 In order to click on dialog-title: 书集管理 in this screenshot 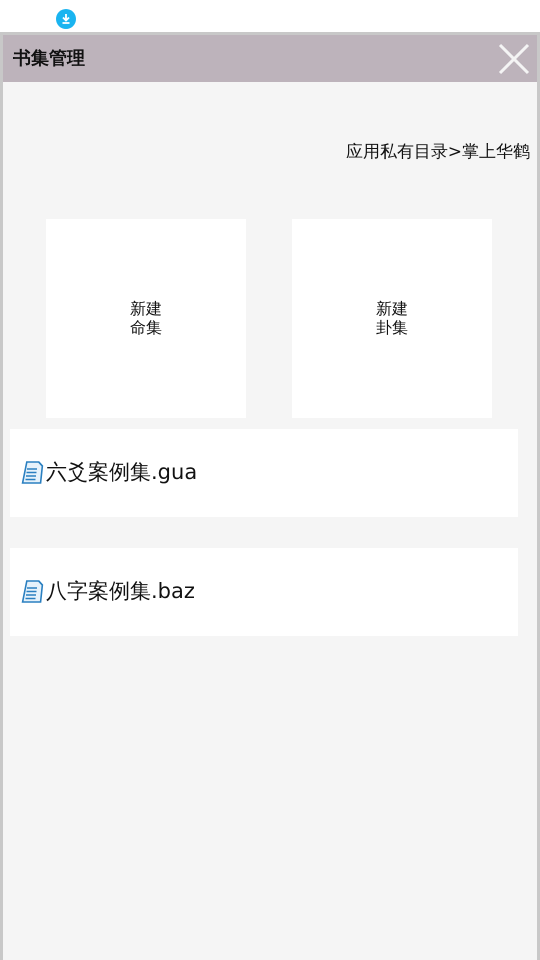, I will do `click(49, 59)`.